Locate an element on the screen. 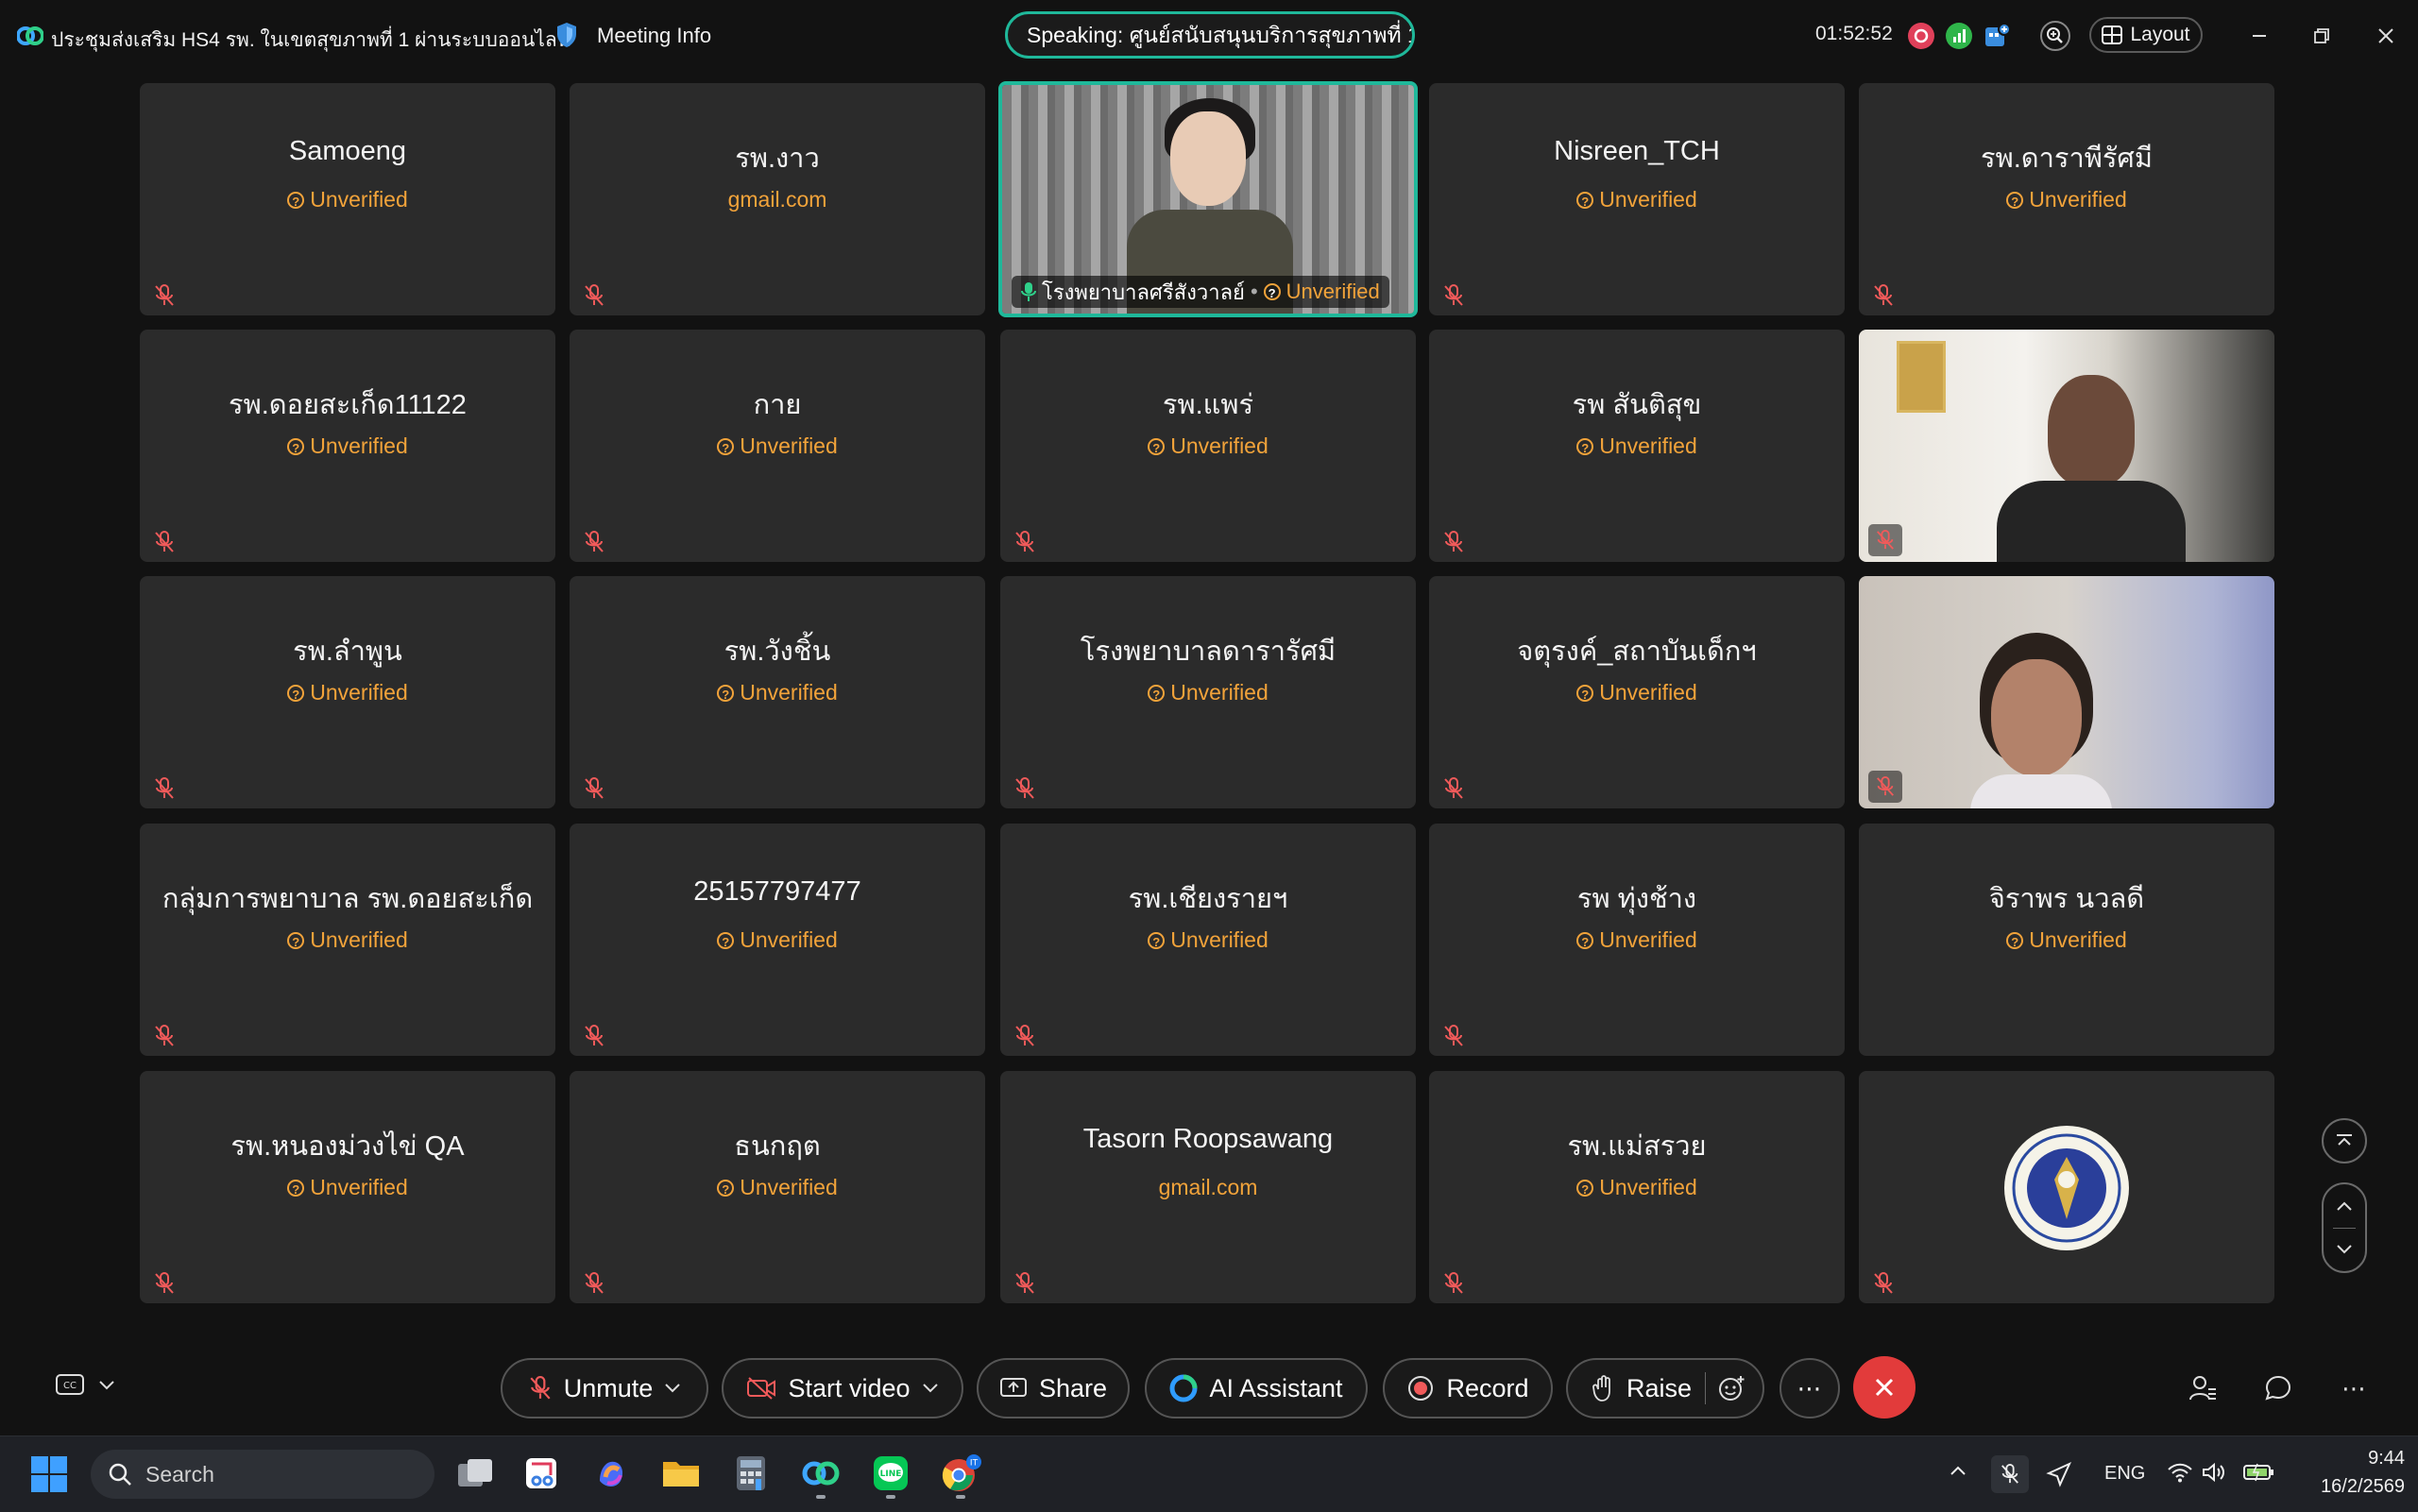 This screenshot has height=1512, width=2418. participant-tile: 25157797477 ? Unverified is located at coordinates (777, 940).